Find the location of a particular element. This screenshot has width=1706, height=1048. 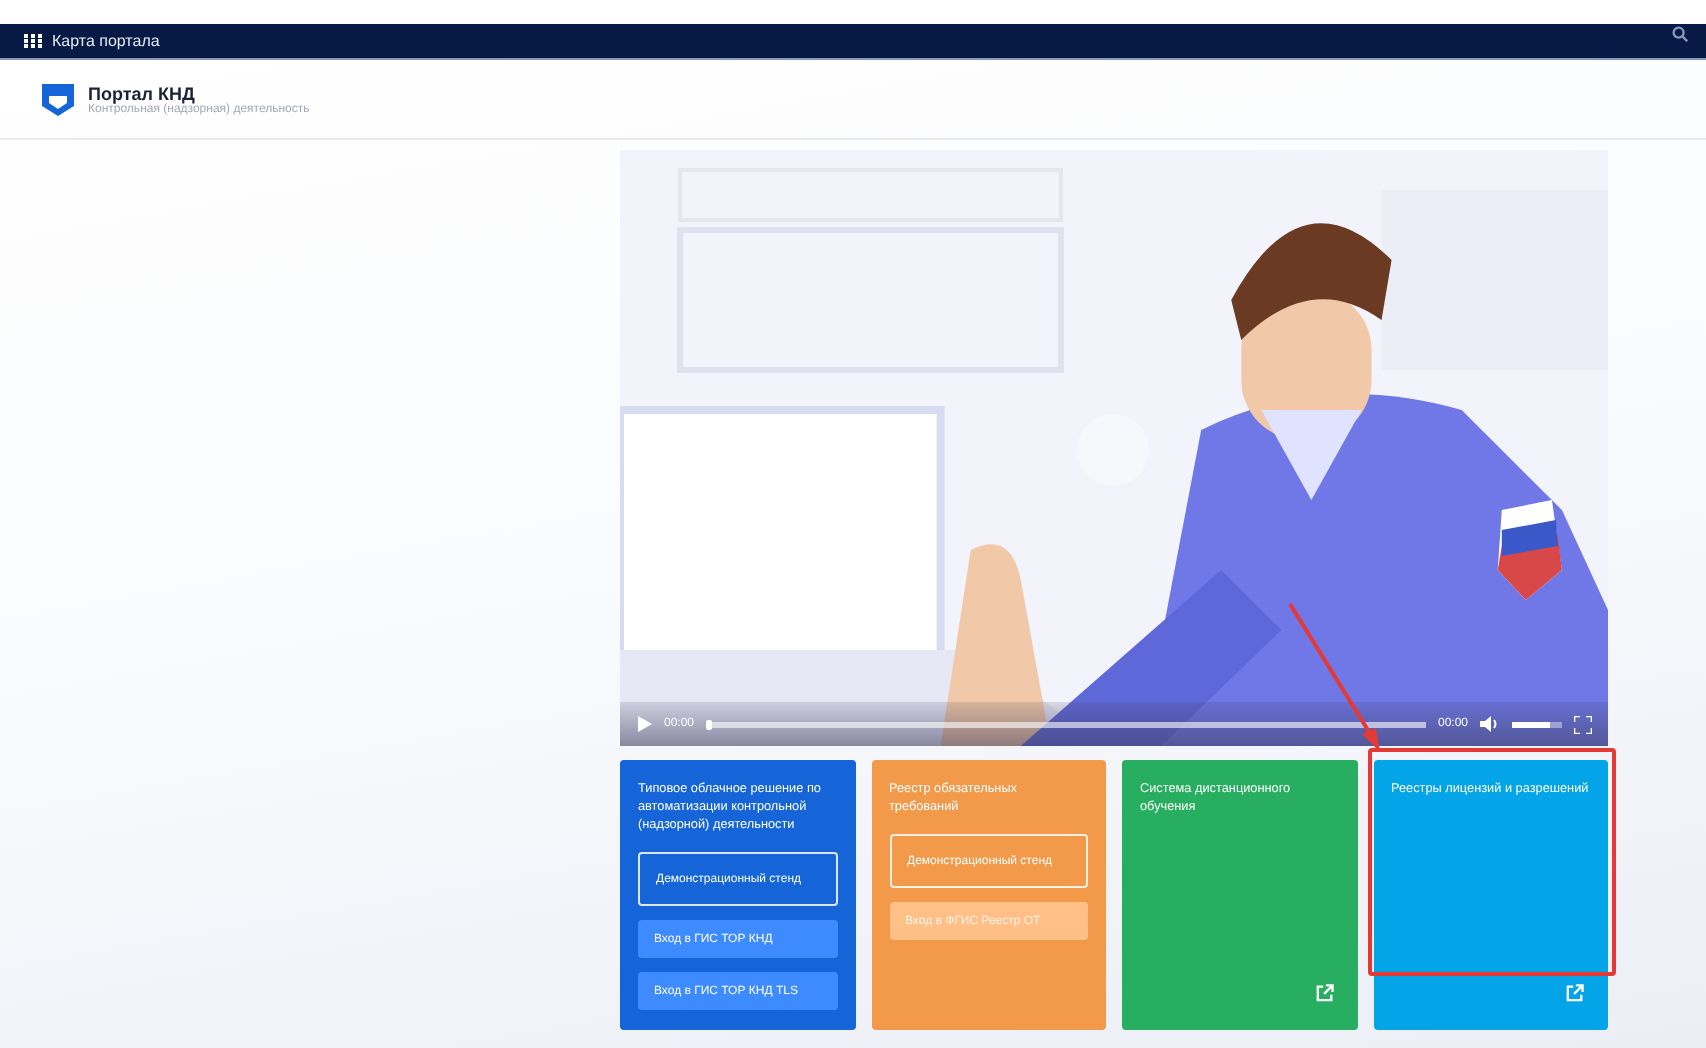

fullscreen-icon is located at coordinates (1583, 724).